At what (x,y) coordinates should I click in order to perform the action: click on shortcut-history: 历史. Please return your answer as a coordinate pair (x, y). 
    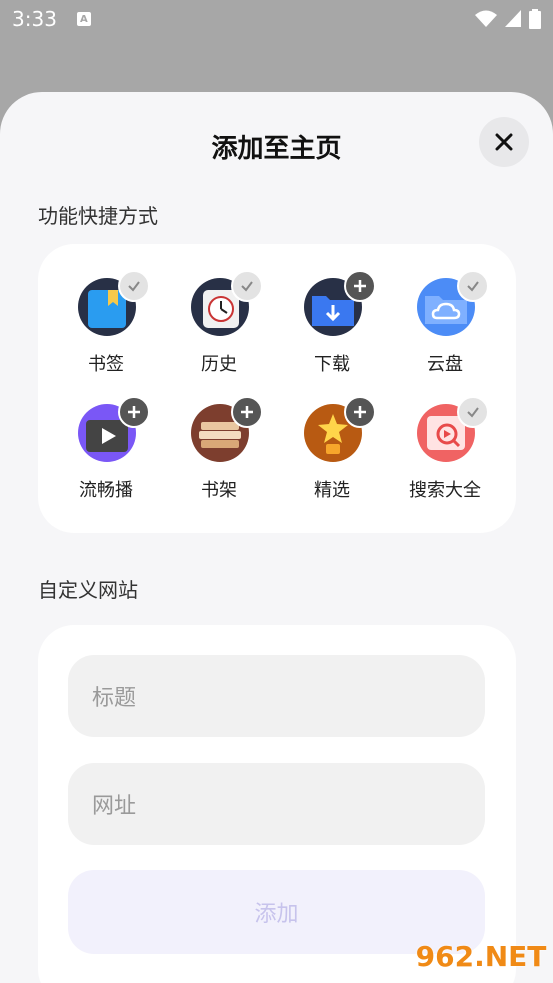
    Looking at the image, I should click on (219, 329).